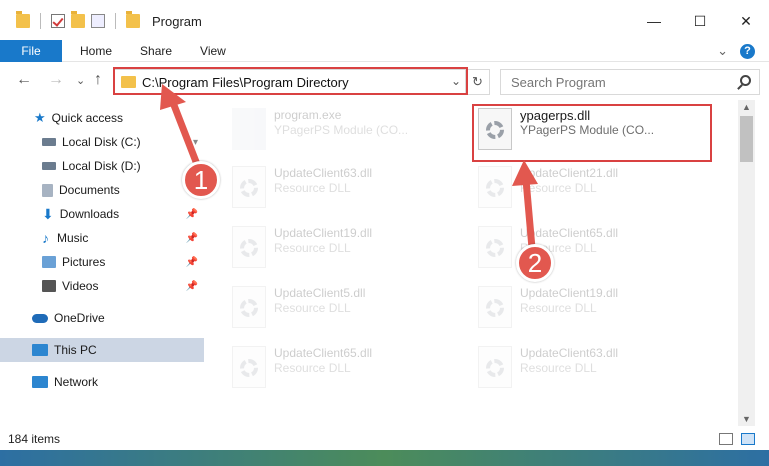  What do you see at coordinates (384, 458) in the screenshot?
I see `desktop-background` at bounding box center [384, 458].